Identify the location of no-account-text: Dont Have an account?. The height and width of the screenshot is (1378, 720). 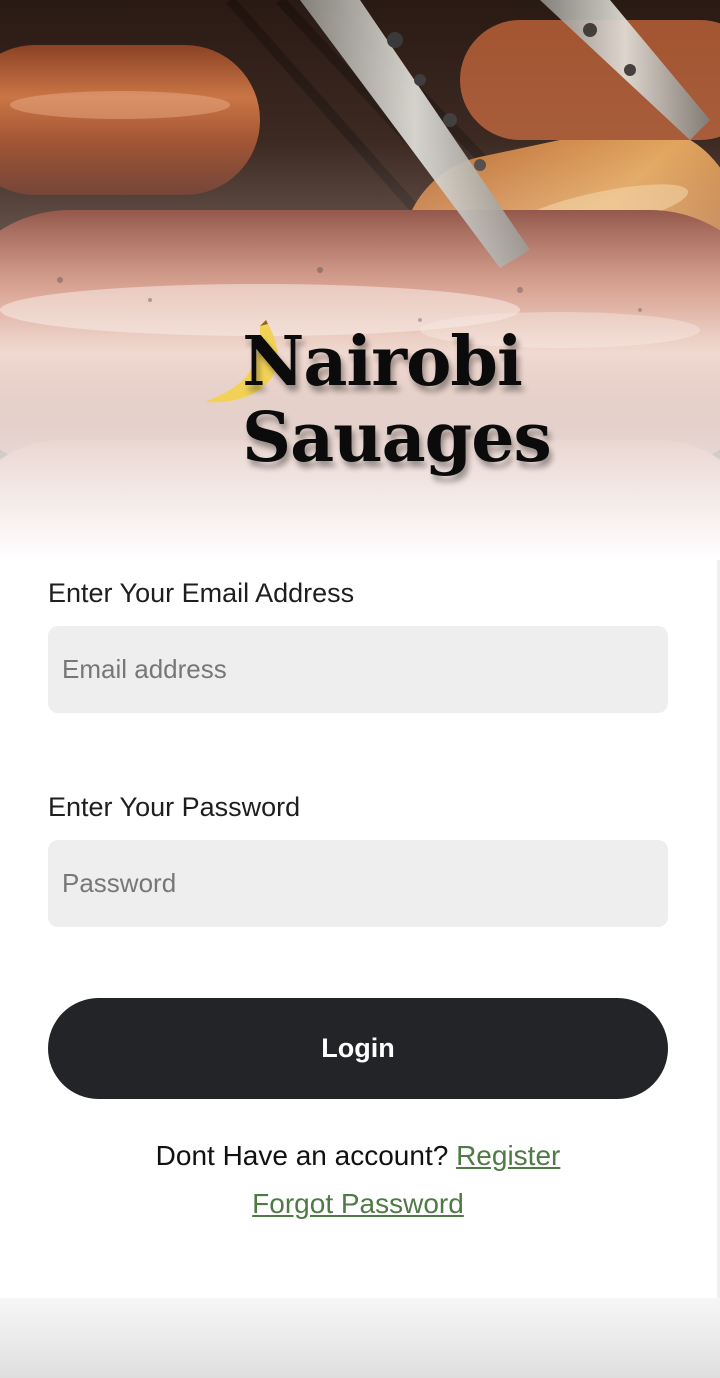
(302, 1155).